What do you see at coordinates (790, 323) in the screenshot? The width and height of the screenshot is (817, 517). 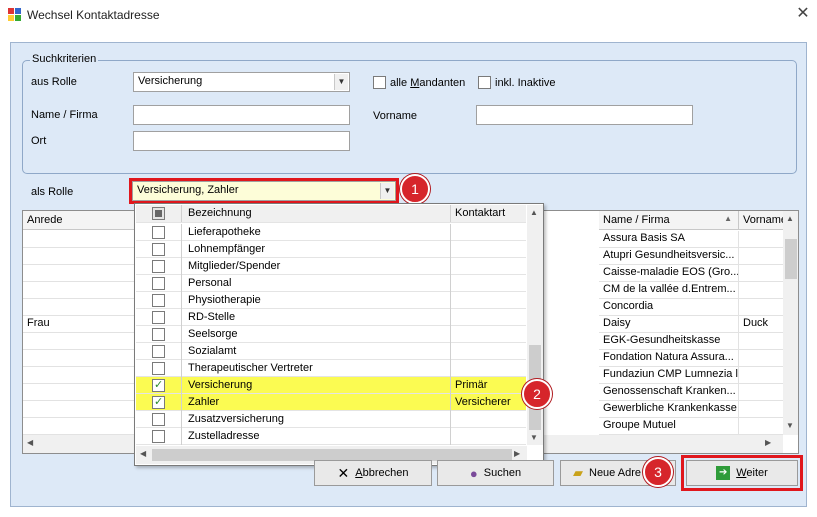 I see `grid-vertical-scrollbar: ▲ ▼` at bounding box center [790, 323].